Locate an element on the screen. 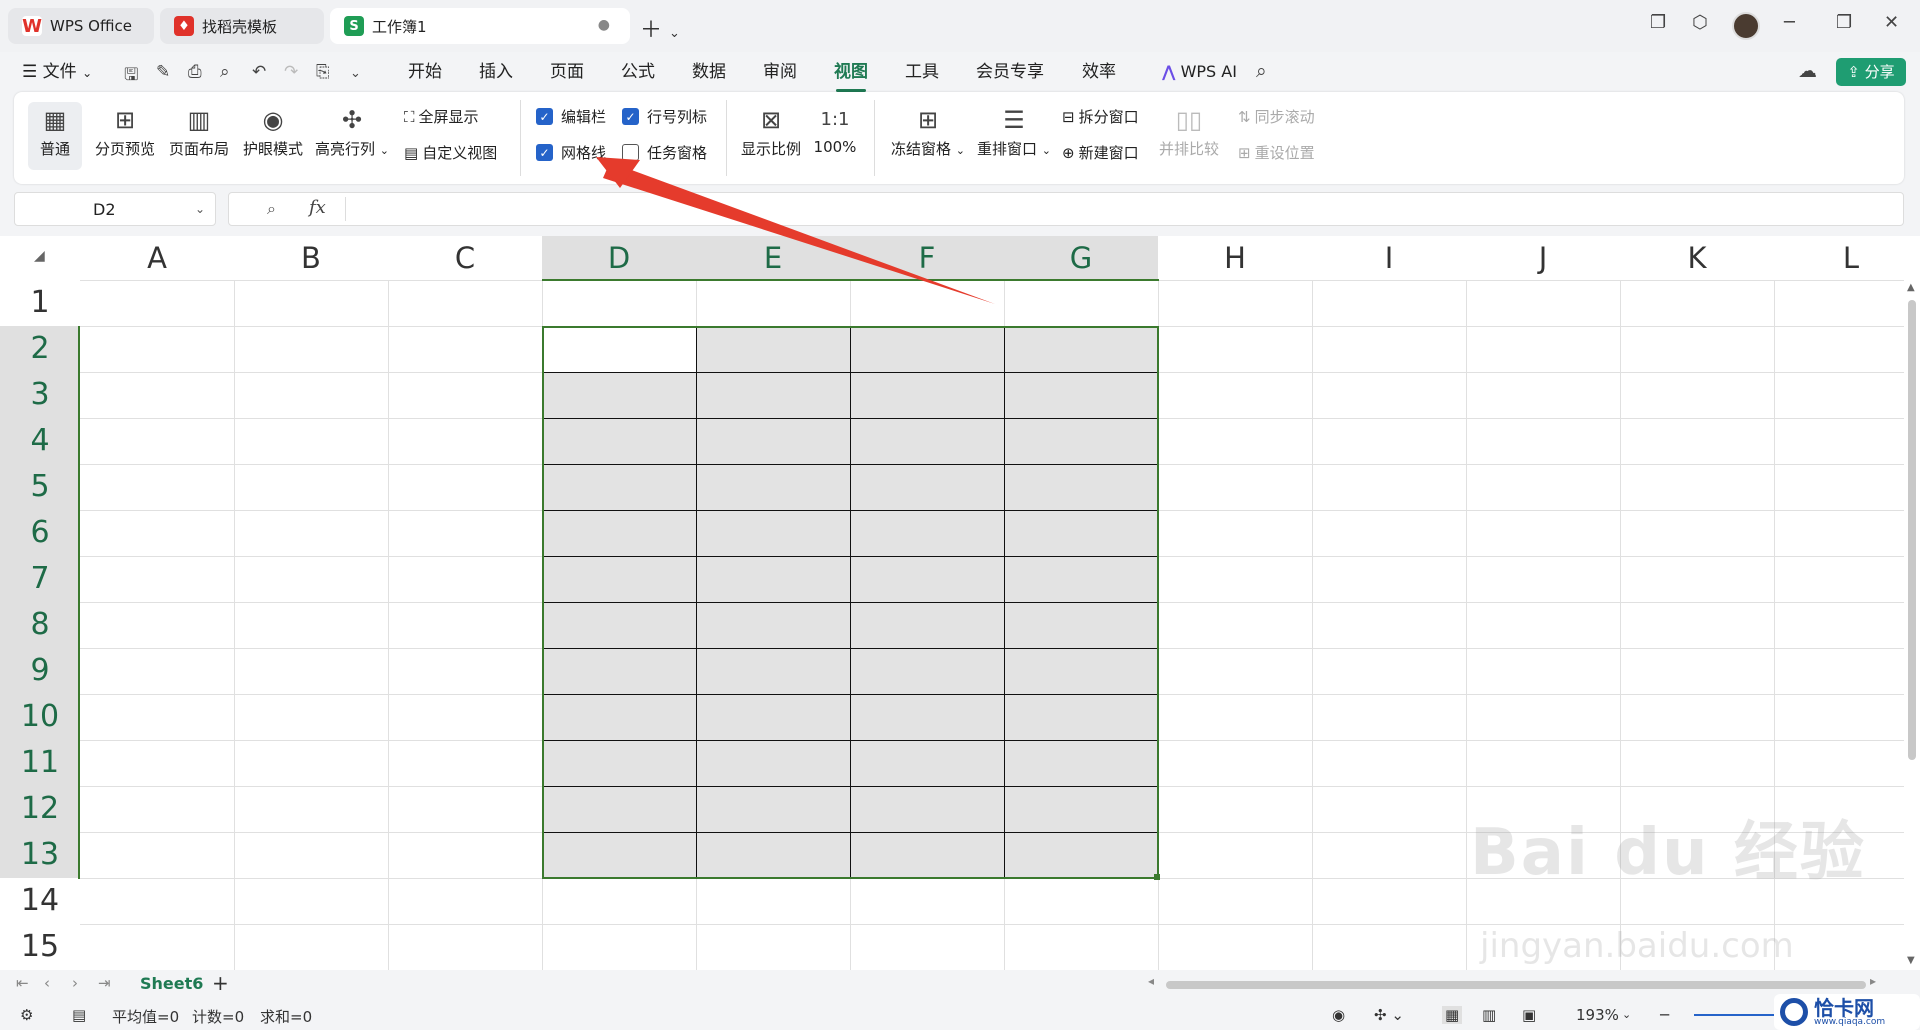 The width and height of the screenshot is (1920, 1030). zoom-100-button: 1:1 100% is located at coordinates (835, 129).